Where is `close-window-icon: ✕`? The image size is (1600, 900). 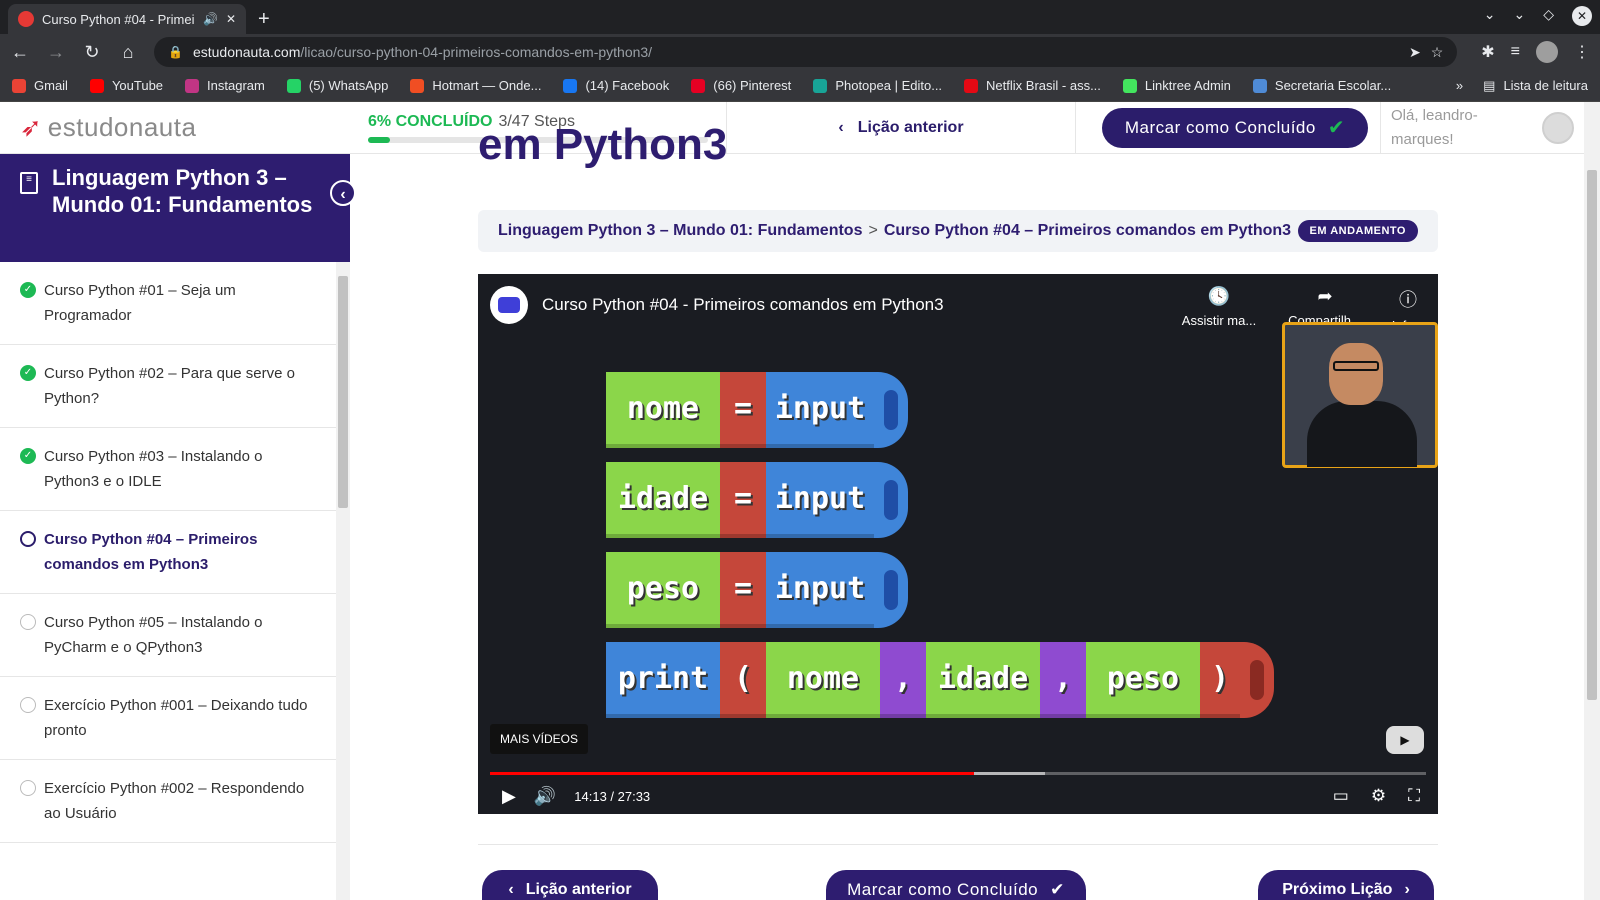
close-window-icon: ✕ is located at coordinates (1582, 16).